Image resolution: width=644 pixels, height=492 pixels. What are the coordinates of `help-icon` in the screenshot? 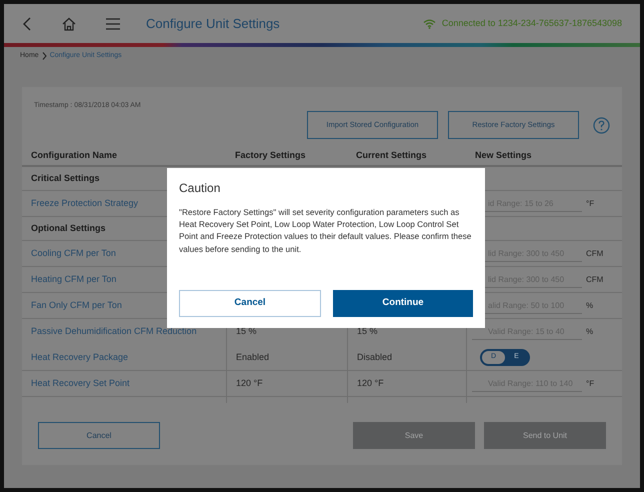 It's located at (601, 125).